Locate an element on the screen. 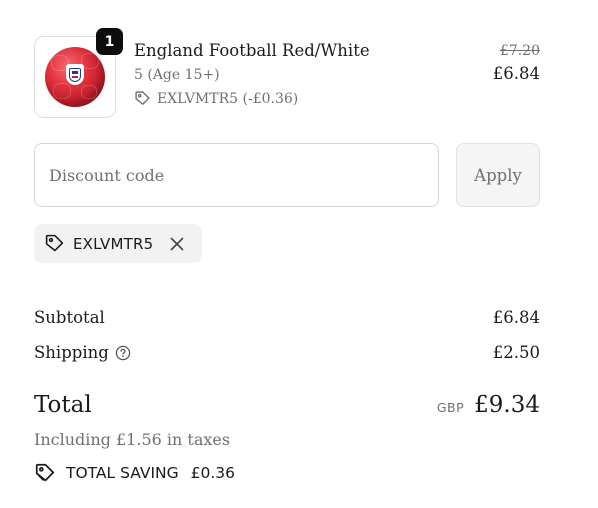 This screenshot has width=598, height=508. question-circle-icon is located at coordinates (123, 353).